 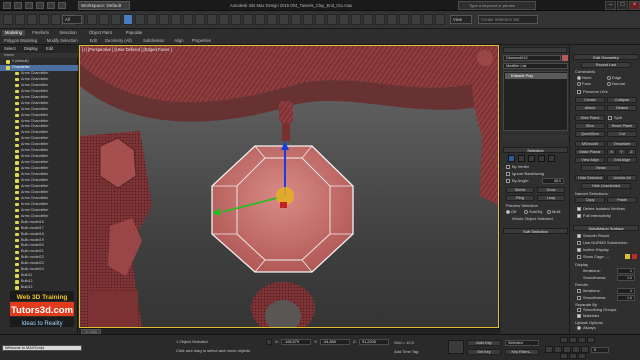 I want to click on display-smoothness-spinner: 1.0, so click(x=626, y=278).